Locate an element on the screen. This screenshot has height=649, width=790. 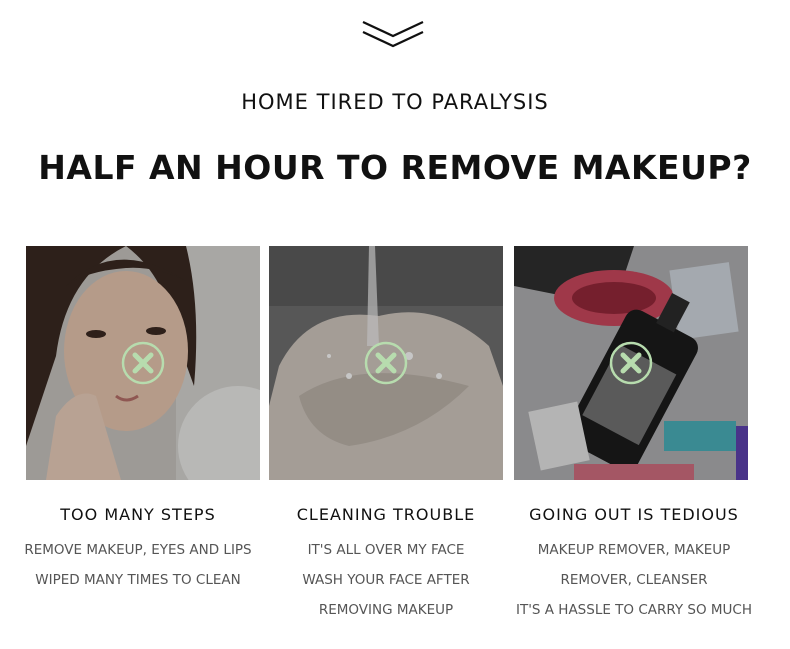
caption-line: REMOVE MAKEUP, EYES AND LIPS is located at coordinates (138, 550).